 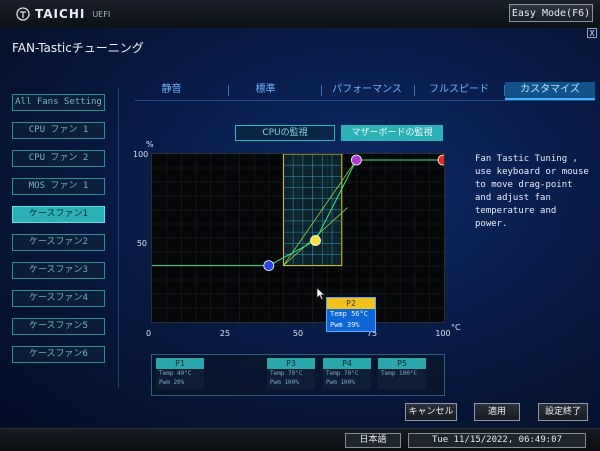 I want to click on curve-point-p3, so click(x=356, y=160).